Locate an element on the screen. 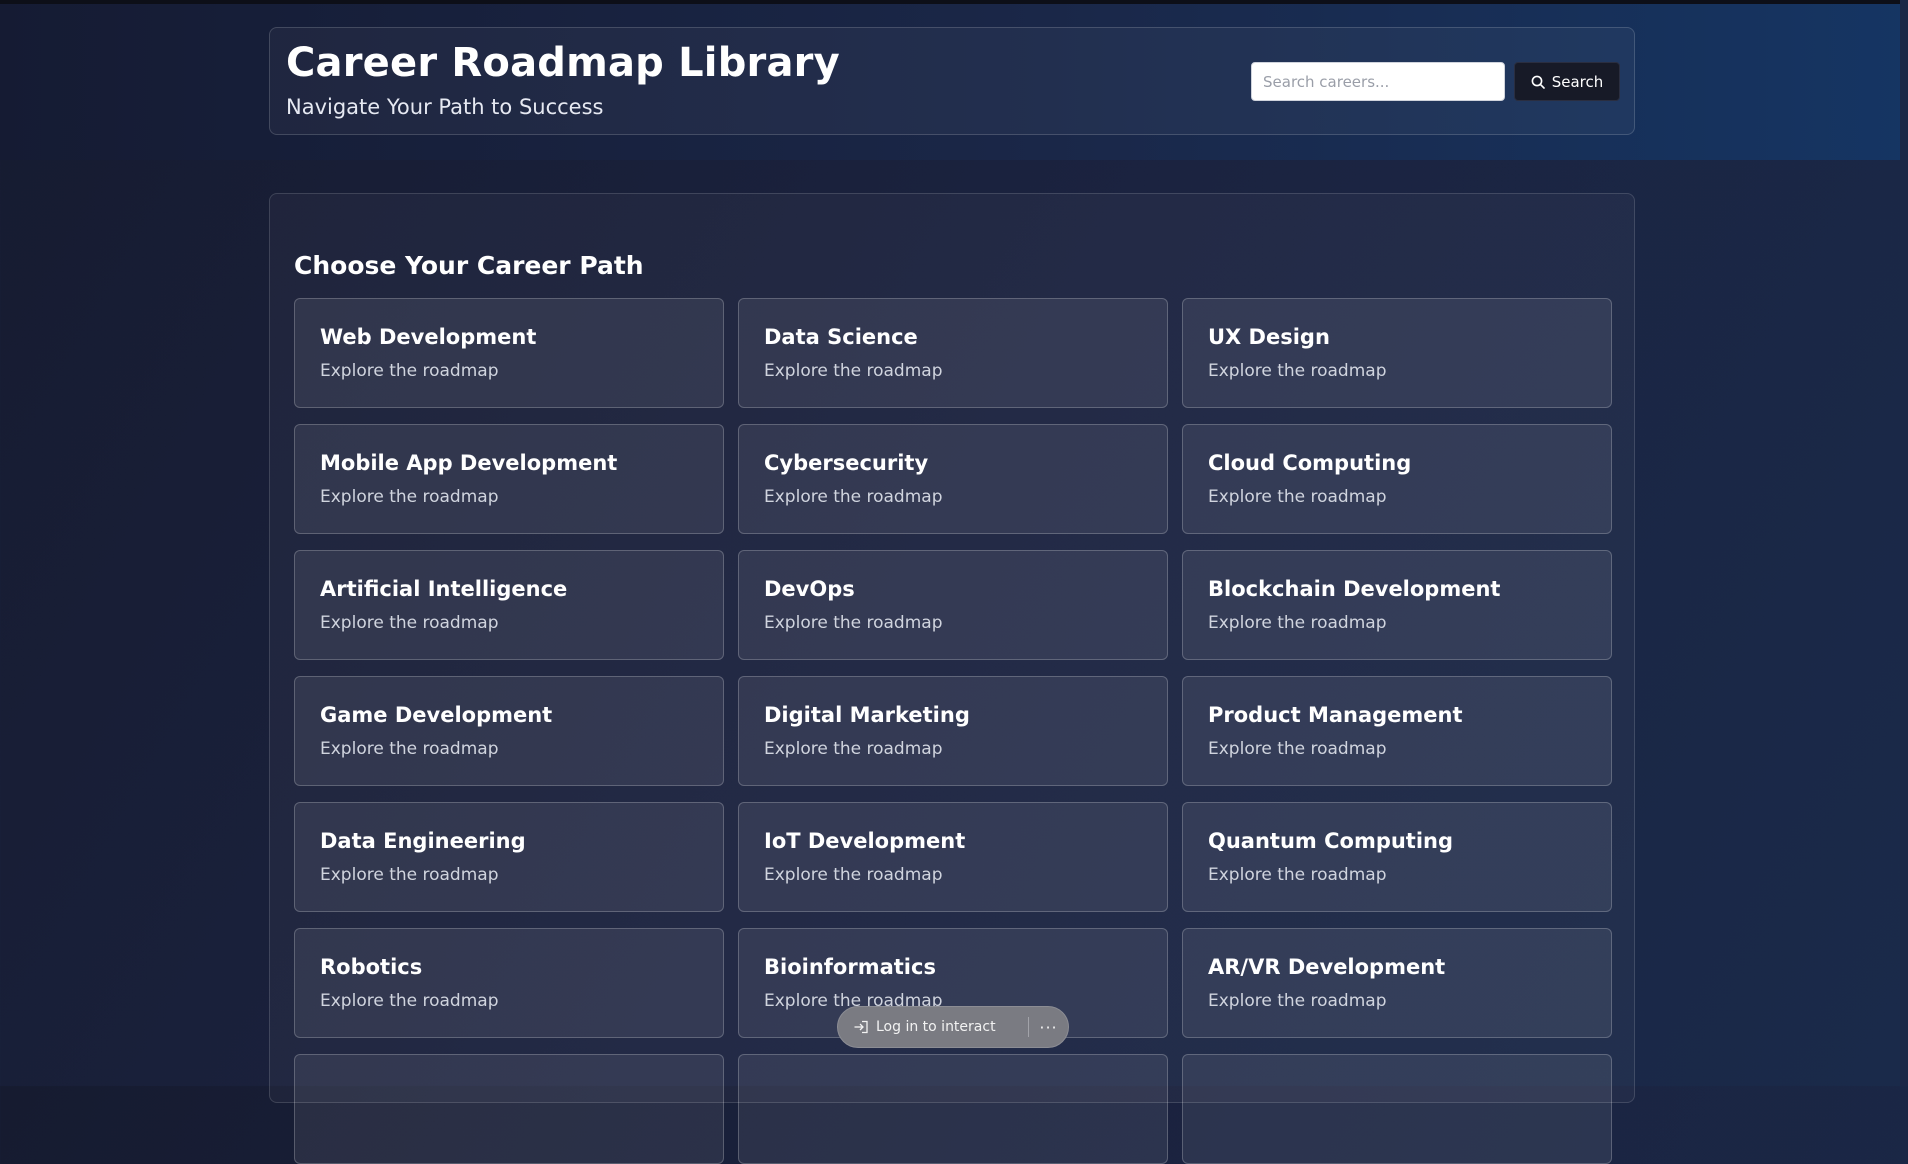  login-overlay: Log in to interact ··· is located at coordinates (953, 1027).